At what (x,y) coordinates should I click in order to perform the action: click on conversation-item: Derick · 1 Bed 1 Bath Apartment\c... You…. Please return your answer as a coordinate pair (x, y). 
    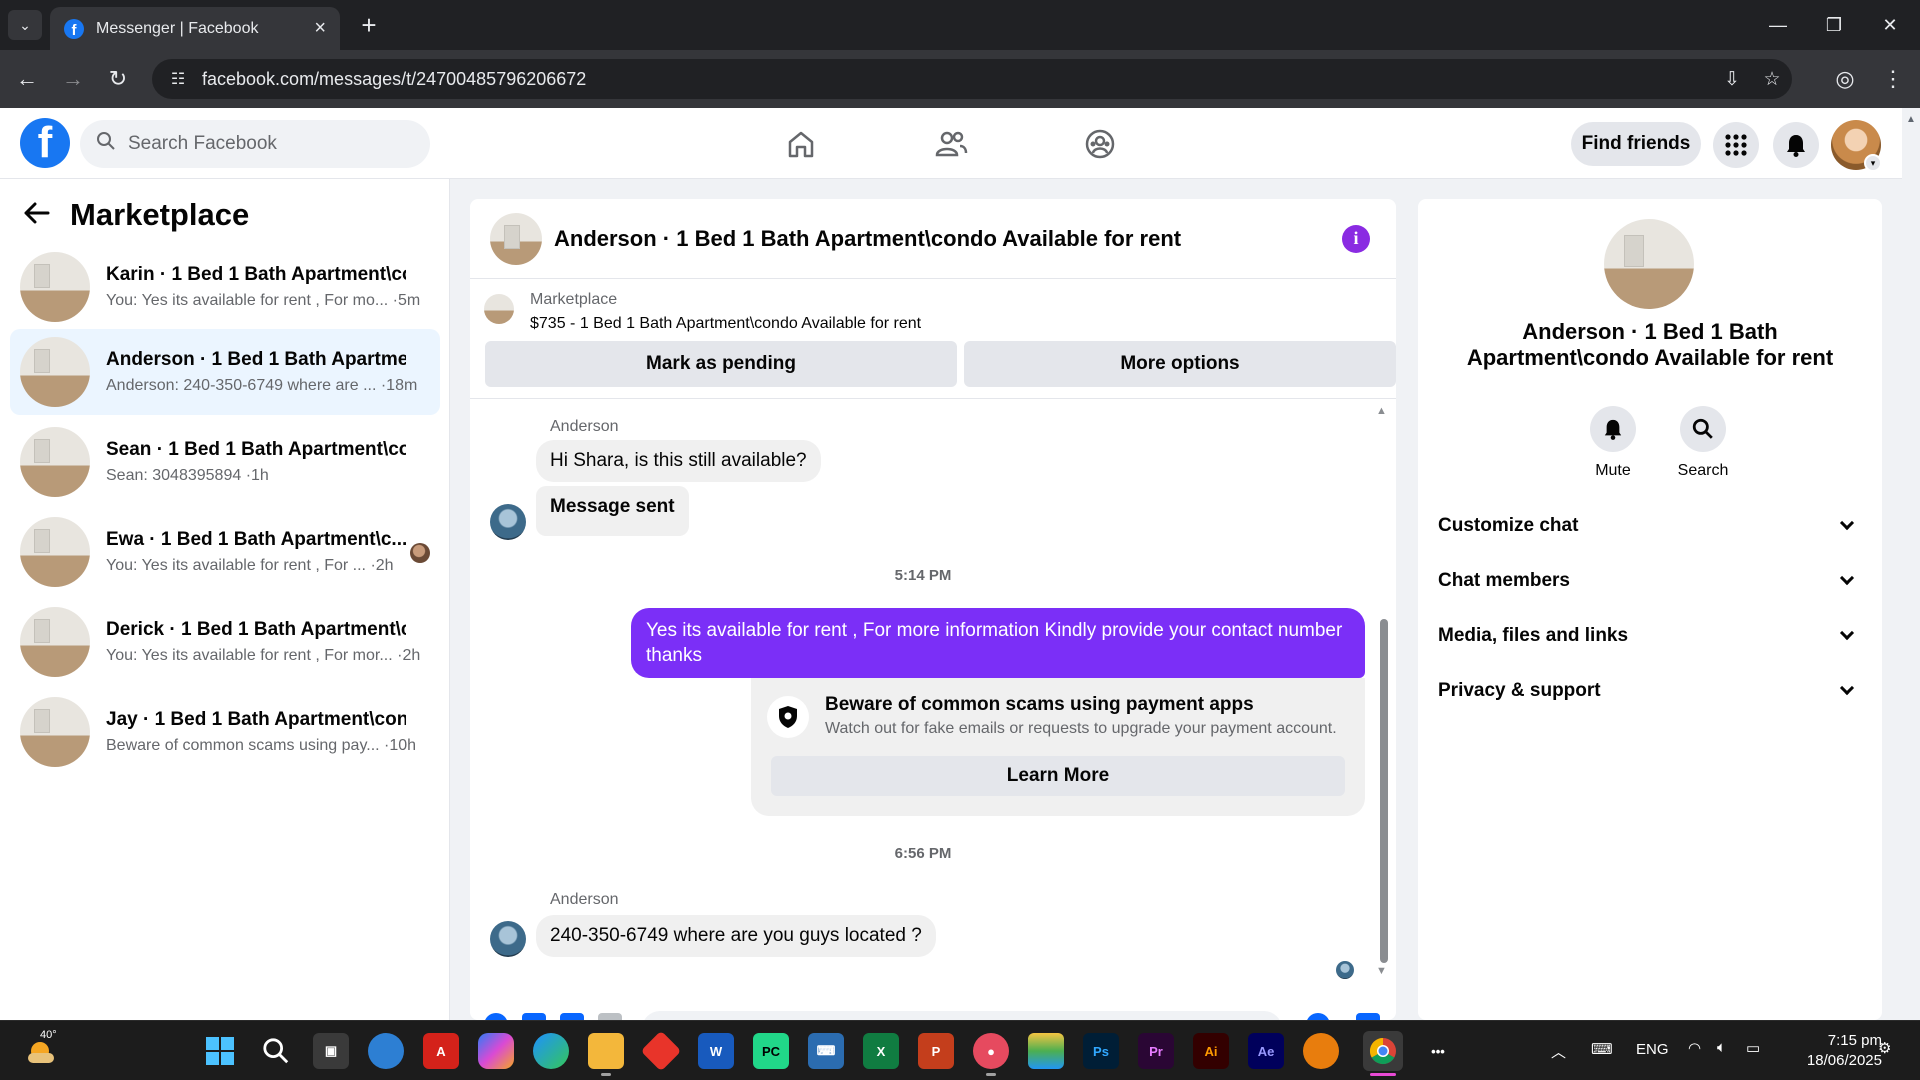
    Looking at the image, I should click on (225, 642).